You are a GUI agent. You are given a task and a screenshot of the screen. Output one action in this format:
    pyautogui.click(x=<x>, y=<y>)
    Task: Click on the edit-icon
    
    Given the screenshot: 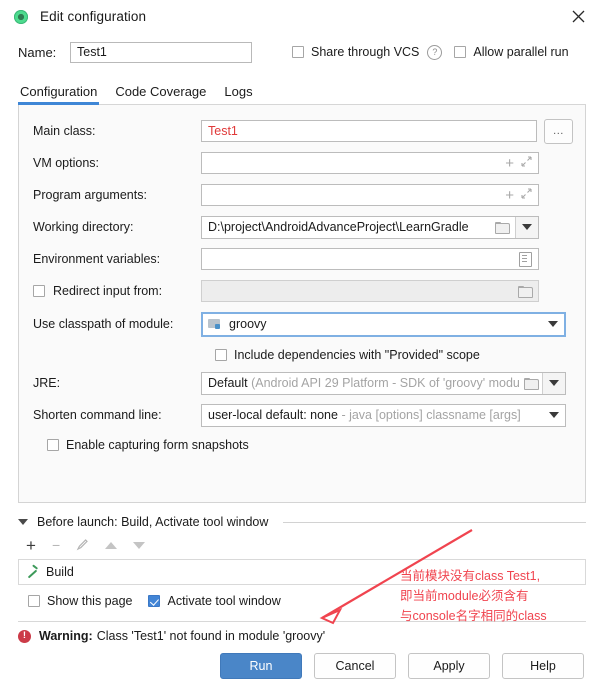 What is the action you would take?
    pyautogui.click(x=82, y=545)
    